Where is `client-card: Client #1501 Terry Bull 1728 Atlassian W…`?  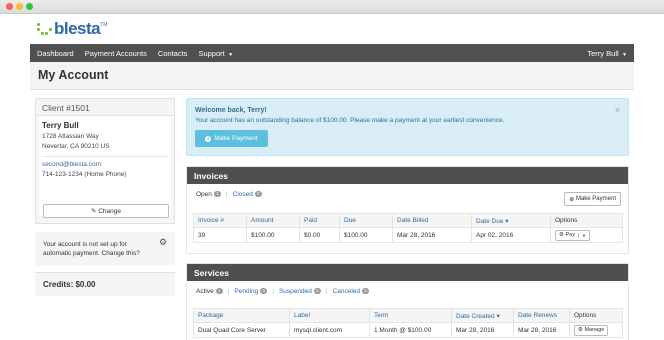
client-card: Client #1501 Terry Bull 1728 Atlassian W… is located at coordinates (105, 161).